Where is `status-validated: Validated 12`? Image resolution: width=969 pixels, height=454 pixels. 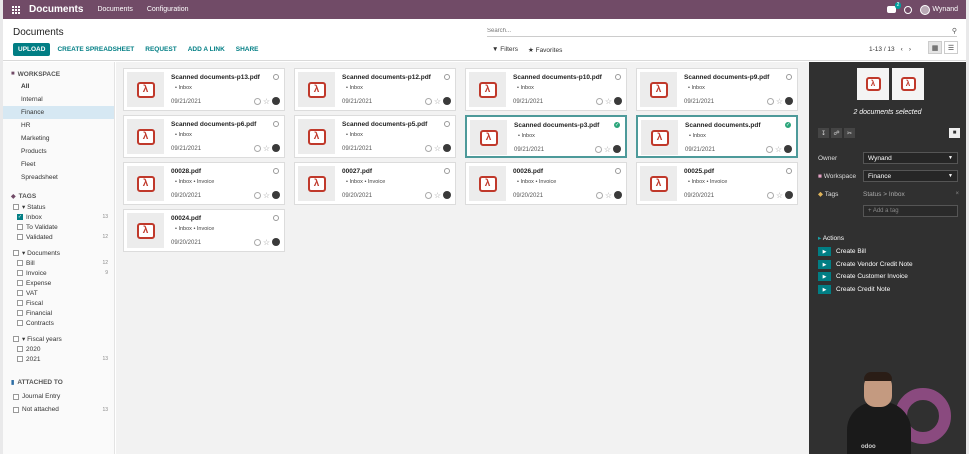 status-validated: Validated 12 is located at coordinates (58, 237).